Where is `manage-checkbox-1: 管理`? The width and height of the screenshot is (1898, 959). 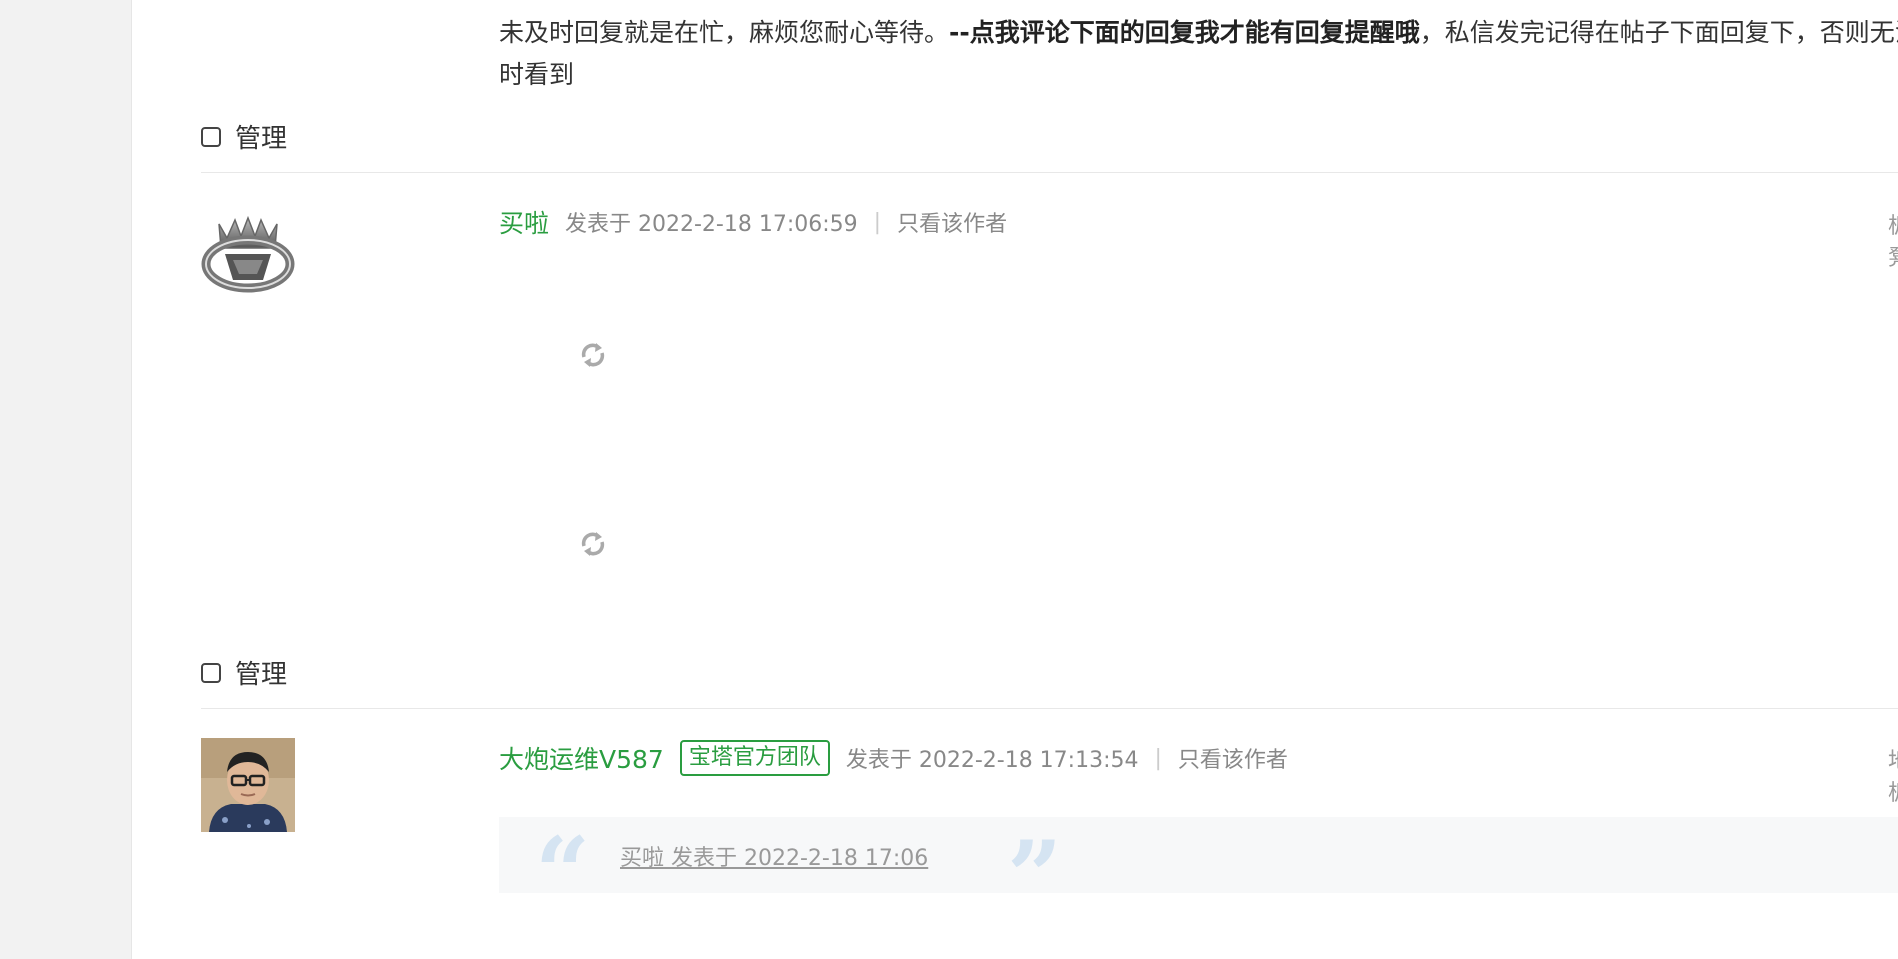 manage-checkbox-1: 管理 is located at coordinates (244, 136).